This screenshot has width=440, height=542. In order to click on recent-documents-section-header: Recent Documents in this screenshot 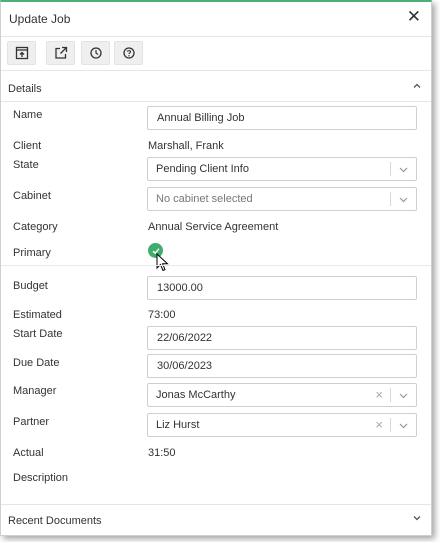, I will do `click(216, 519)`.